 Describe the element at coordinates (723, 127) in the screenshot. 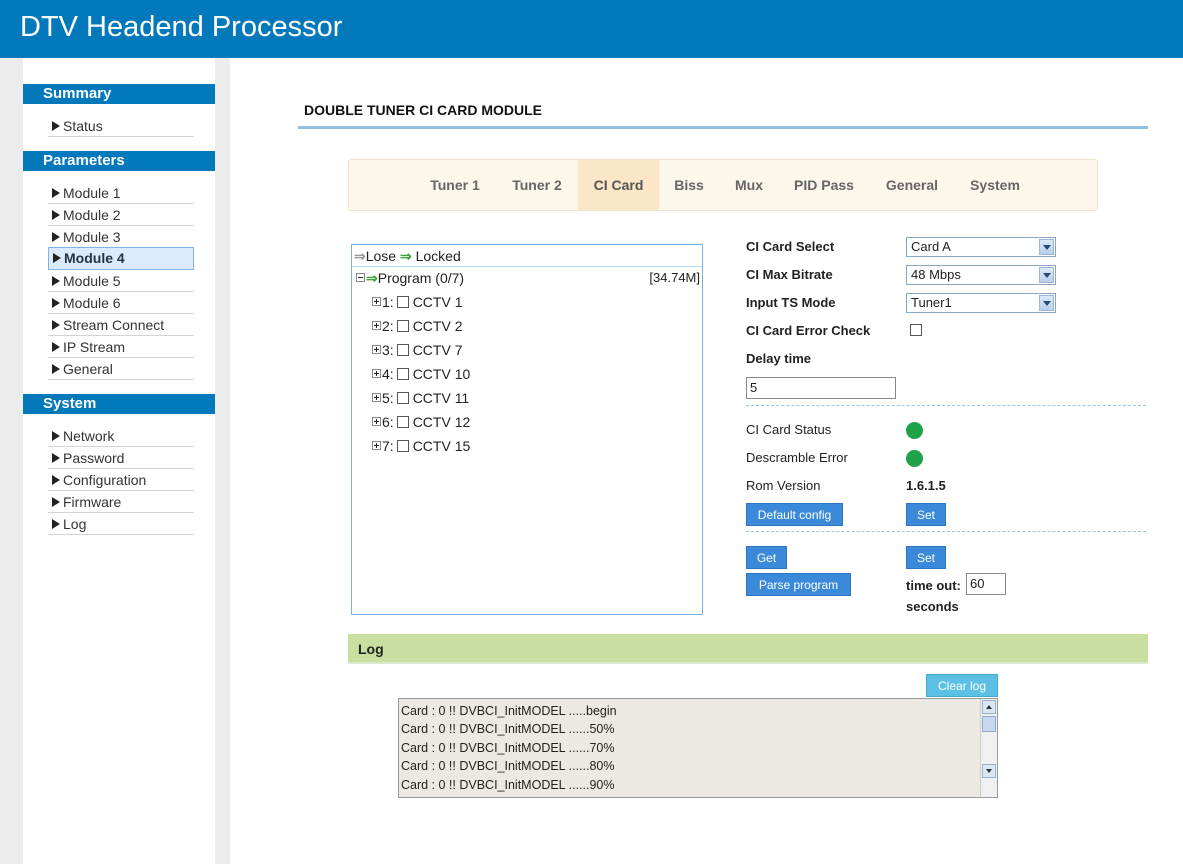

I see `title-divider` at that location.